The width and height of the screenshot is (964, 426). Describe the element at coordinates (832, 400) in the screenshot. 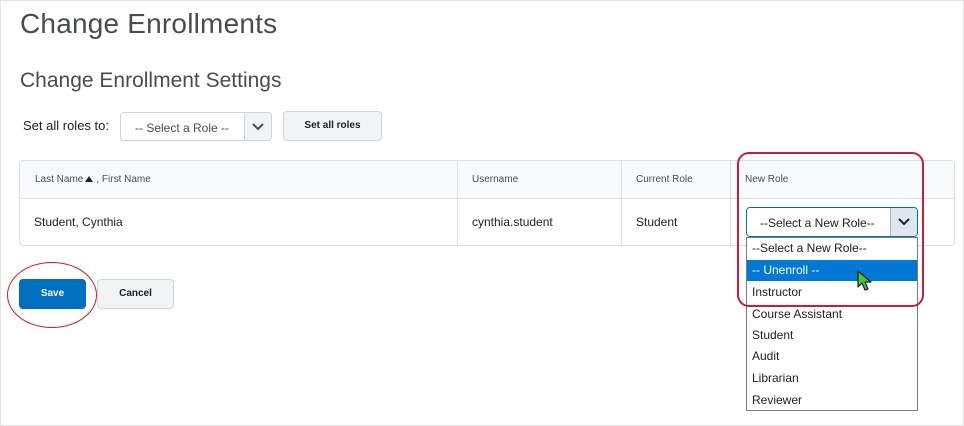

I see `dropdown-option-reviewer: Reviewer` at that location.